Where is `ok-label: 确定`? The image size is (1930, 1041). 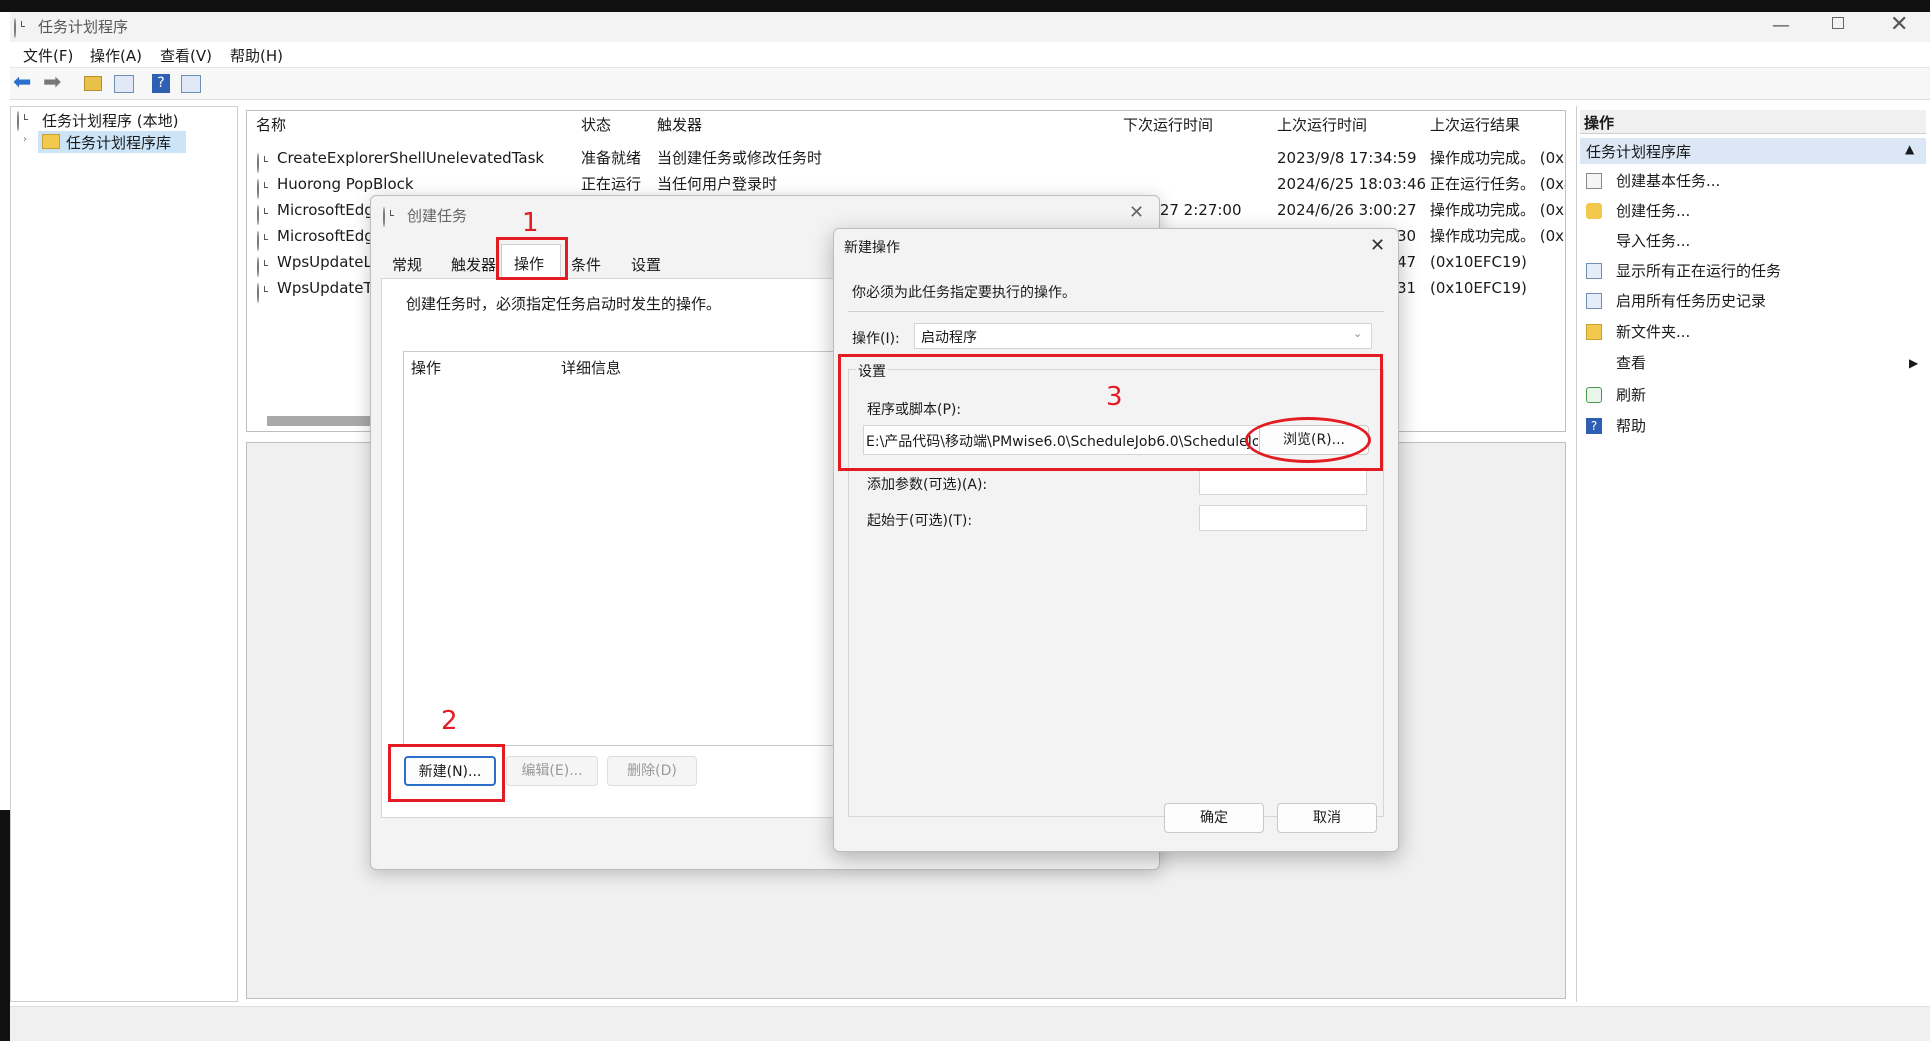 ok-label: 确定 is located at coordinates (1214, 818).